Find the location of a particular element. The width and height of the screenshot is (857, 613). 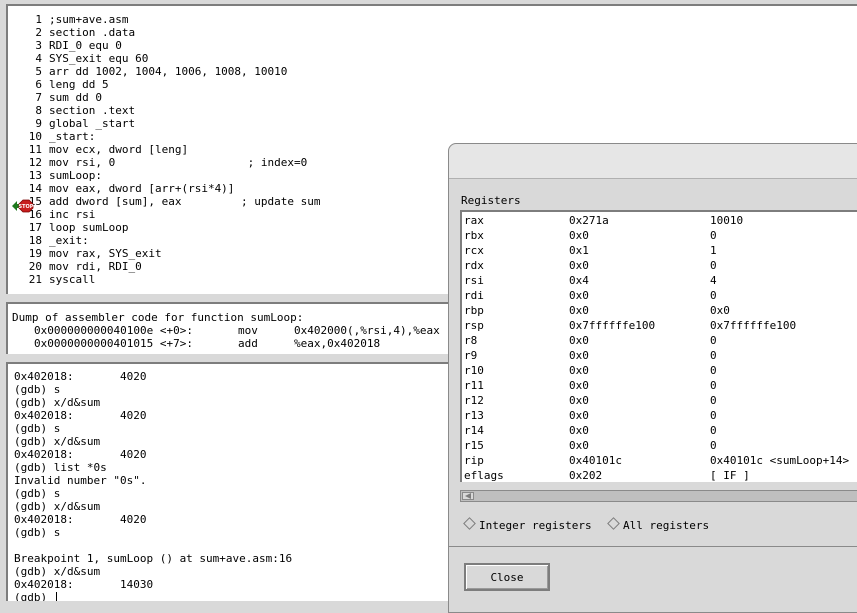

register-row: r13 0x0 0 is located at coordinates (659, 415).